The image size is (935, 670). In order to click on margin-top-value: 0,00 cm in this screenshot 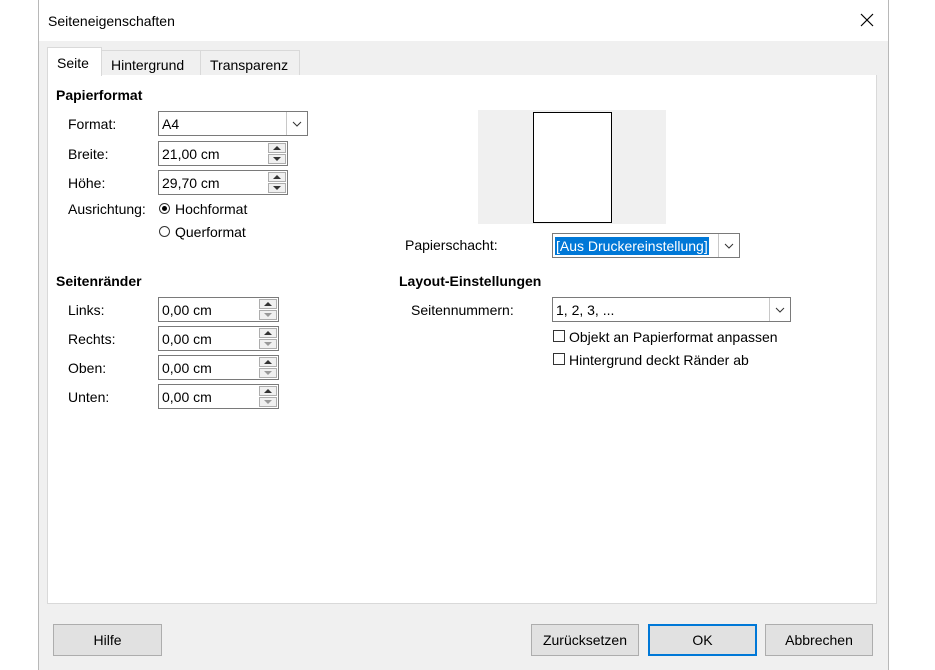, I will do `click(187, 368)`.